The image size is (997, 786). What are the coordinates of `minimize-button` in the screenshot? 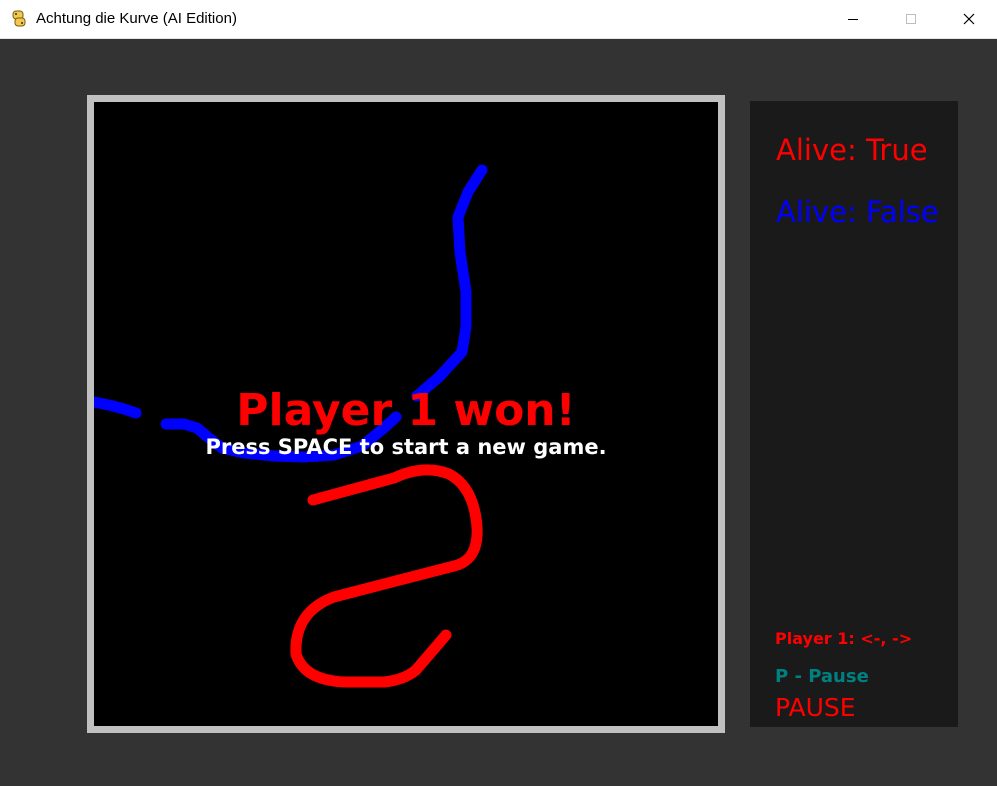 It's located at (853, 19).